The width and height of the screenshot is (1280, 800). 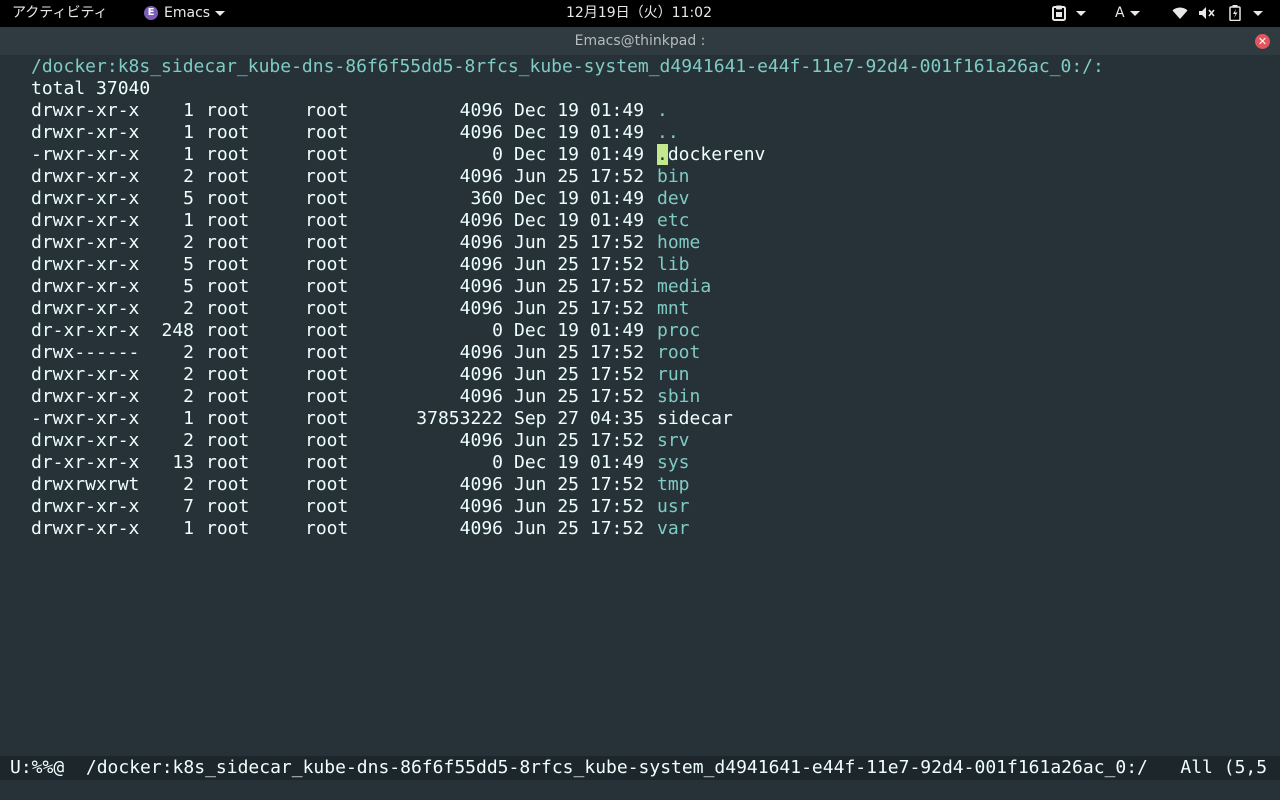 What do you see at coordinates (639, 13) in the screenshot?
I see `clock: 12月19日（火）11:02` at bounding box center [639, 13].